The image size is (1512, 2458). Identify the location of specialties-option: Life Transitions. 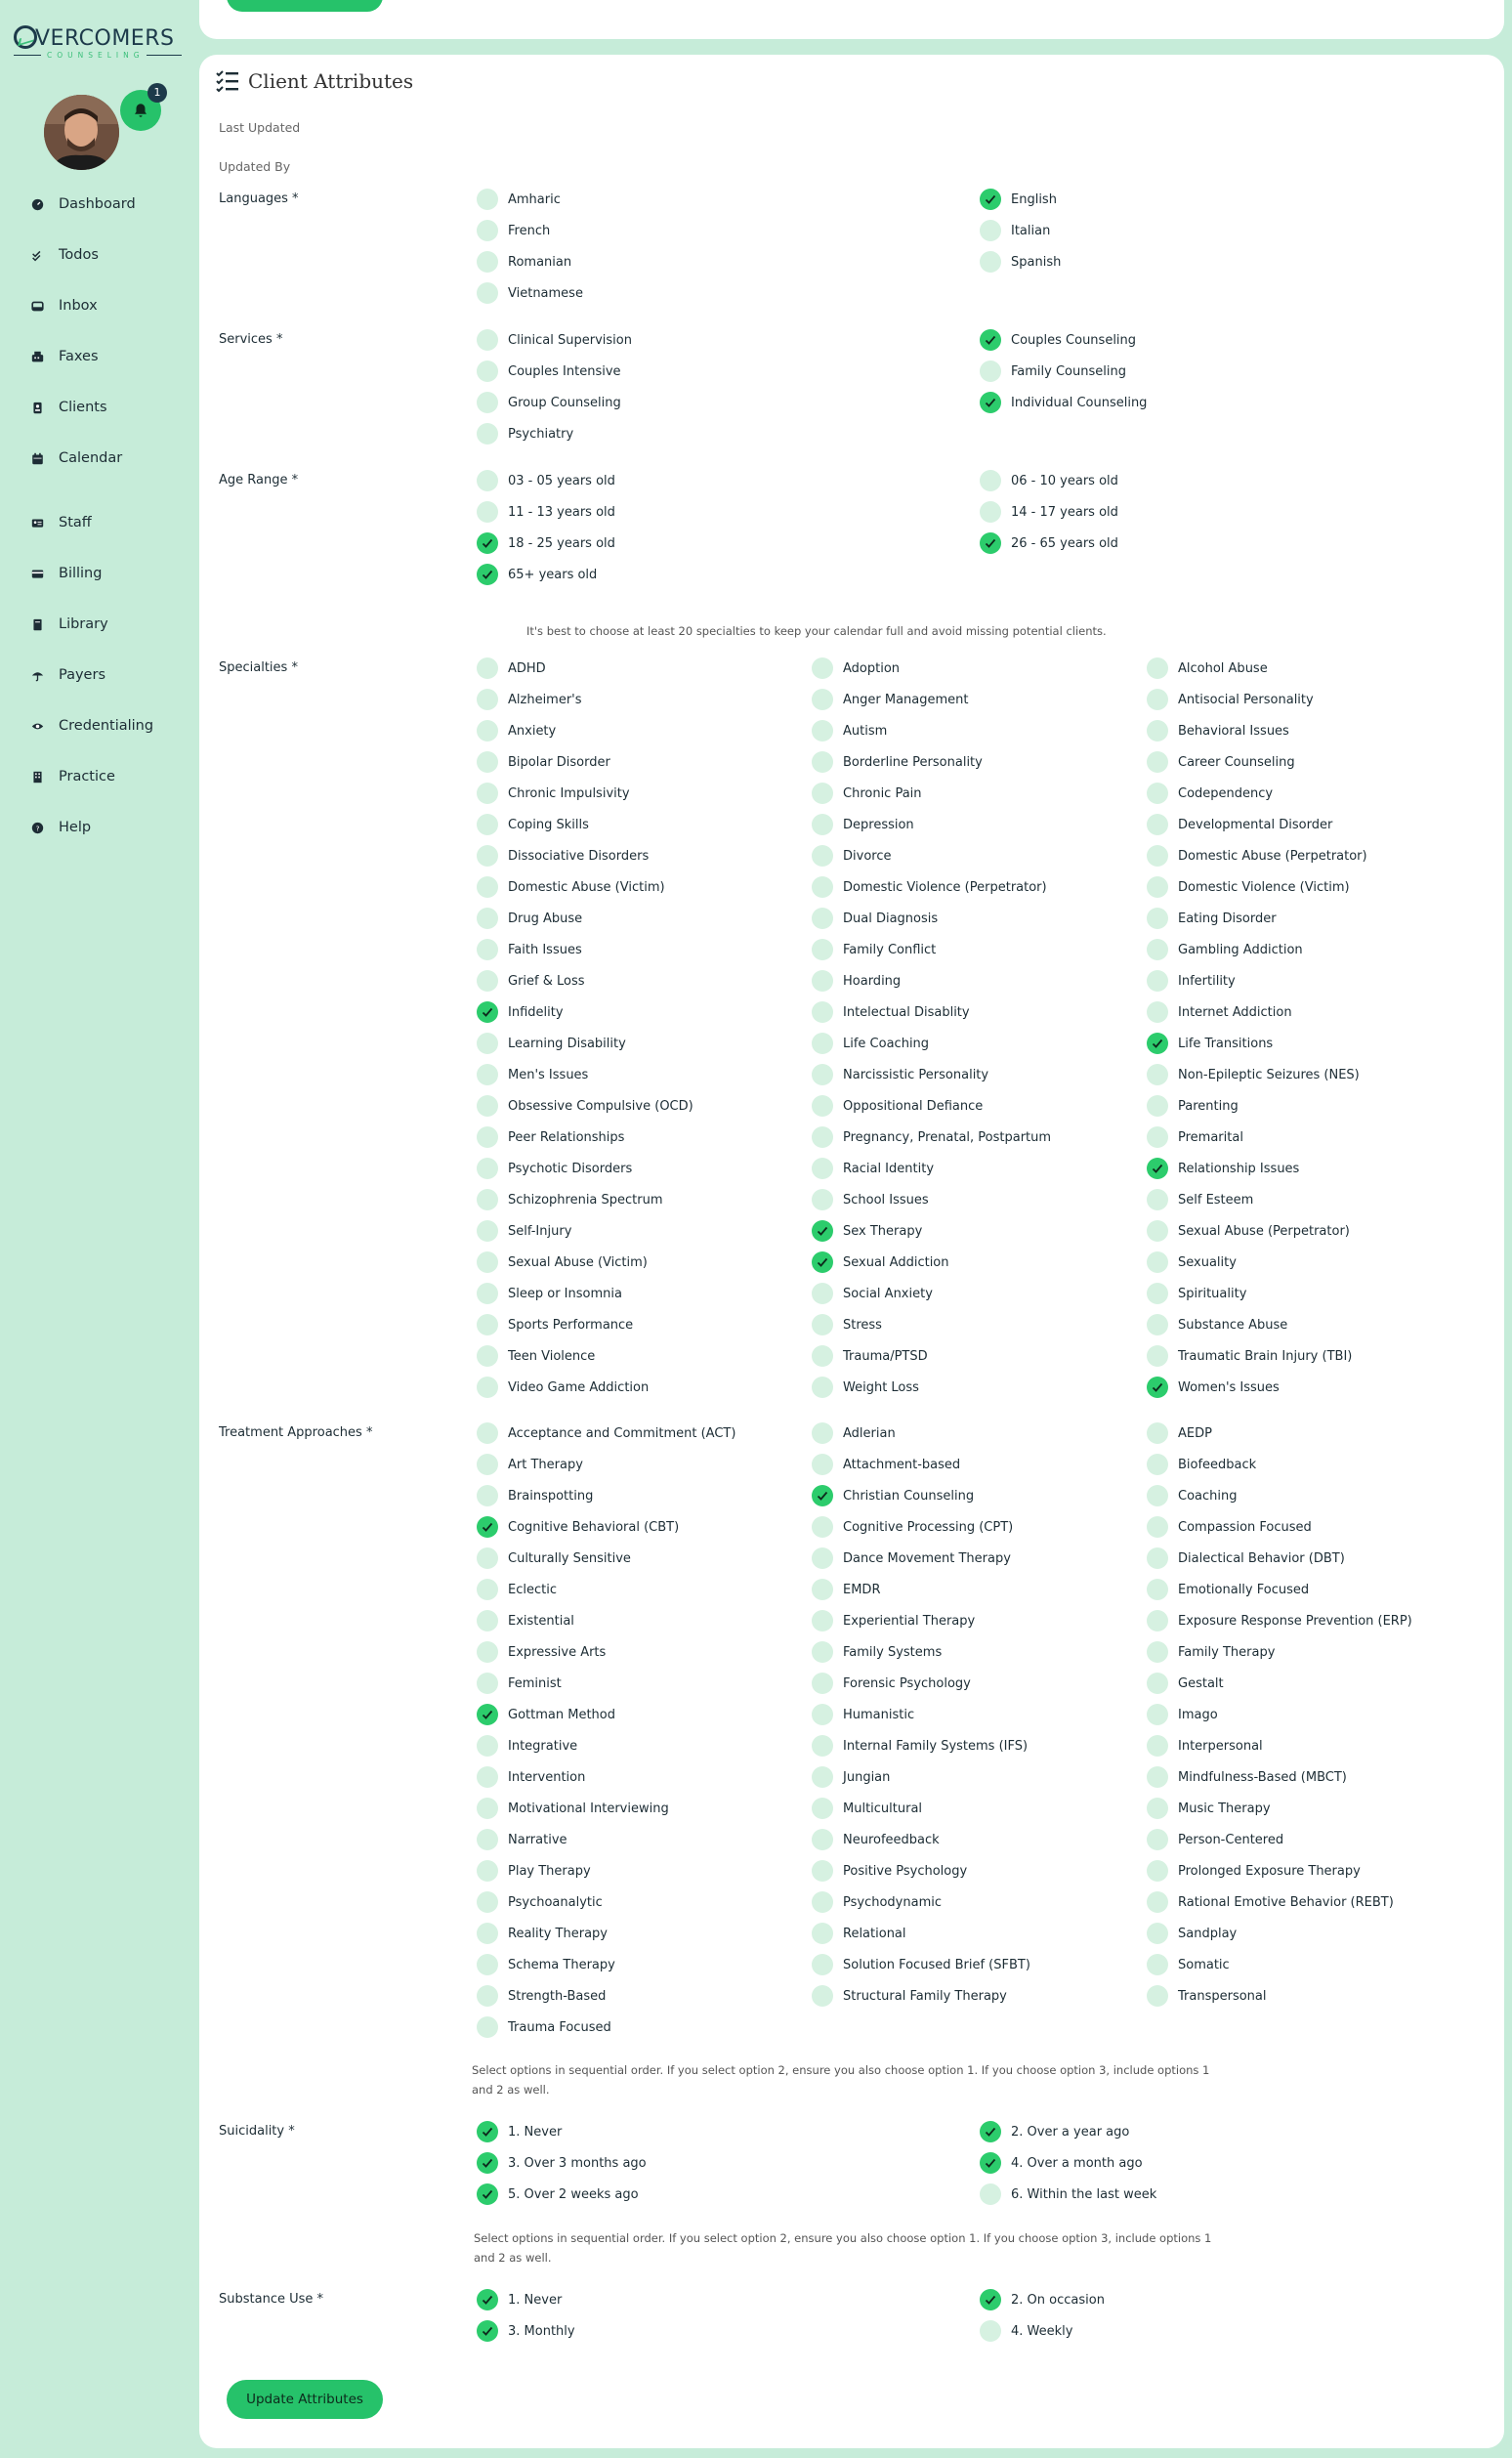
(1210, 1043).